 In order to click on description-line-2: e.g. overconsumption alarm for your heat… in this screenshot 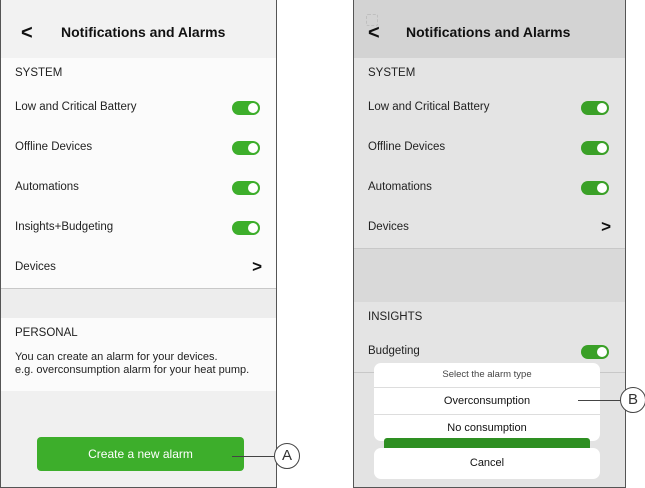, I will do `click(132, 370)`.